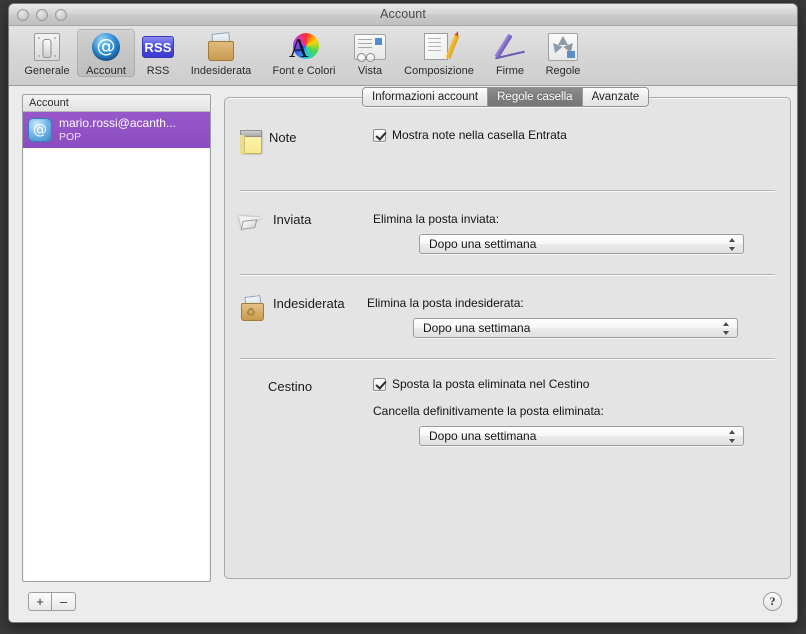  Describe the element at coordinates (483, 244) in the screenshot. I see `sent-delete-popup-value: Dopo una settimana` at that location.